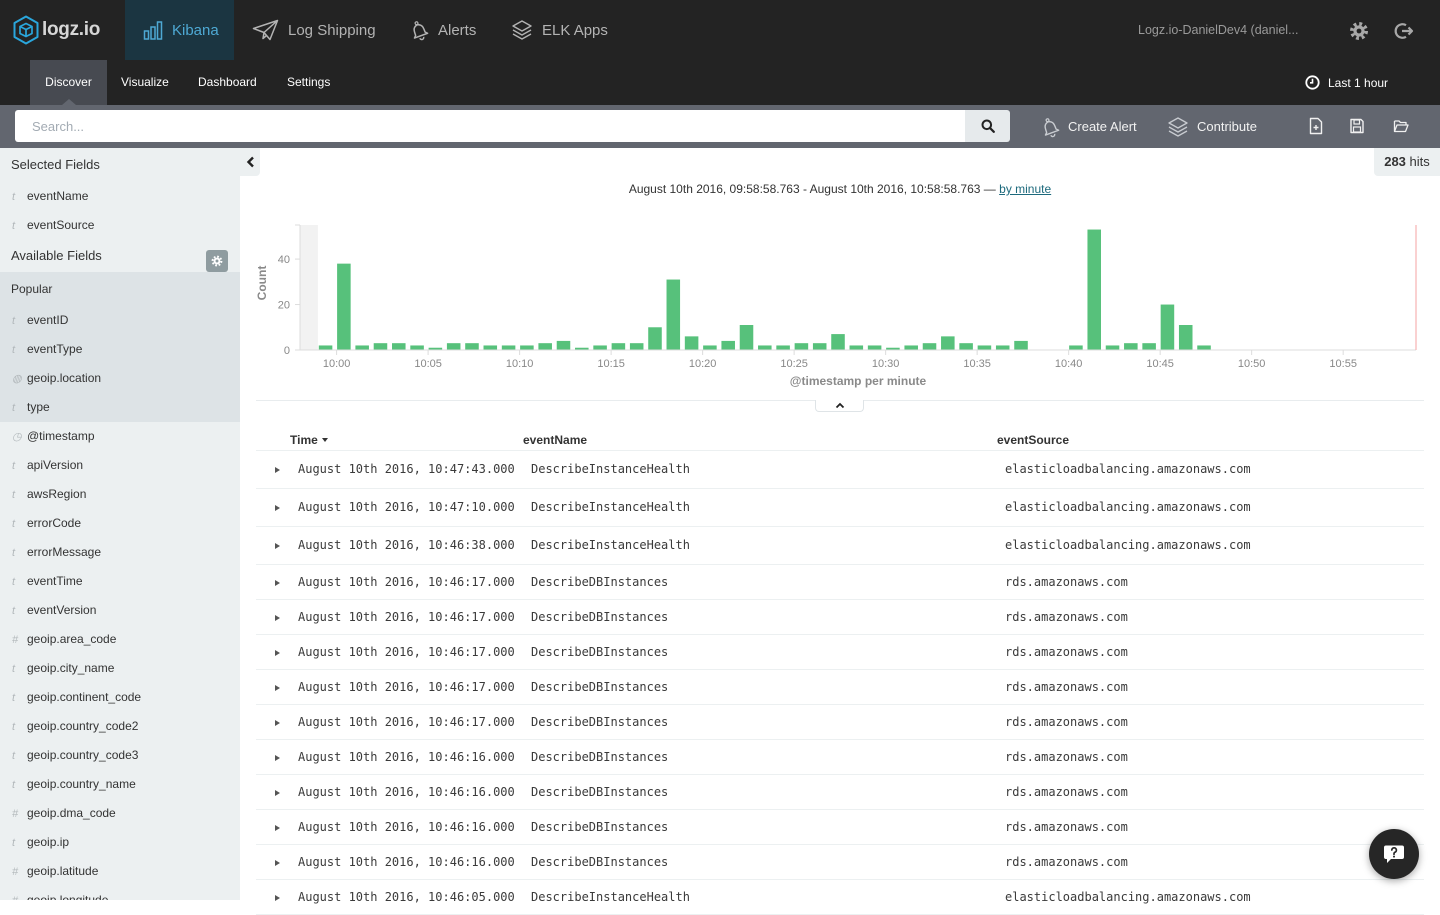 This screenshot has width=1440, height=915. I want to click on tab-settings: Settings, so click(308, 82).